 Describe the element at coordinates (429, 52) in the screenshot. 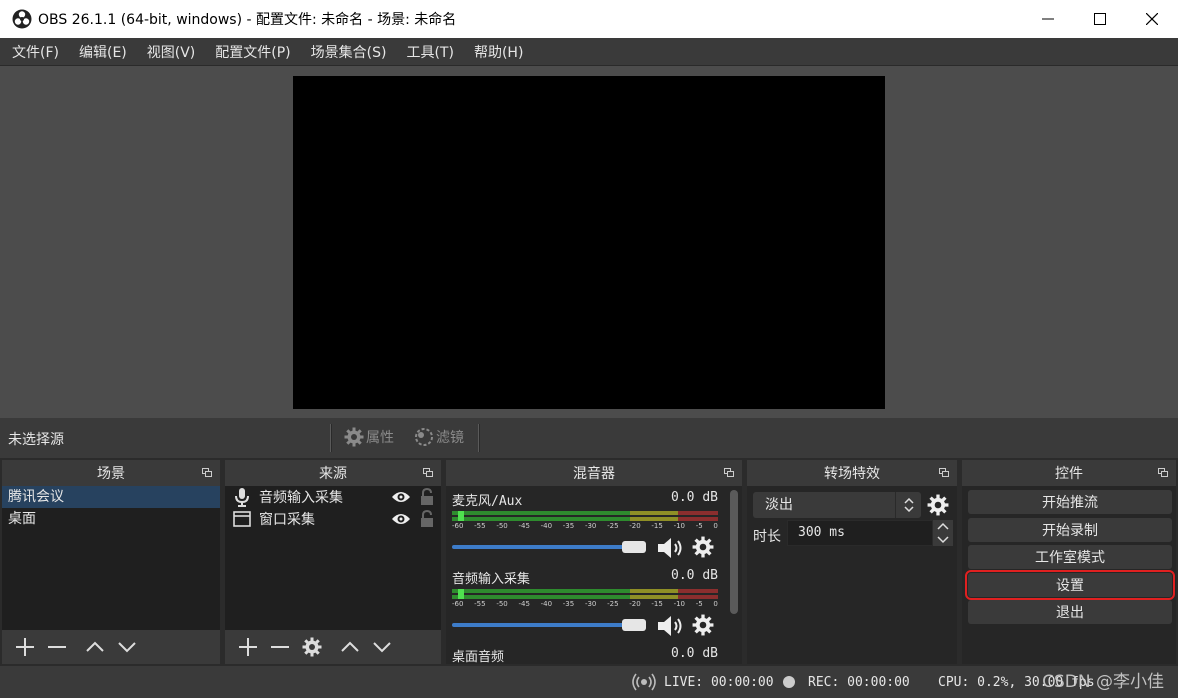

I see `menu-tools: 工具(T)` at that location.